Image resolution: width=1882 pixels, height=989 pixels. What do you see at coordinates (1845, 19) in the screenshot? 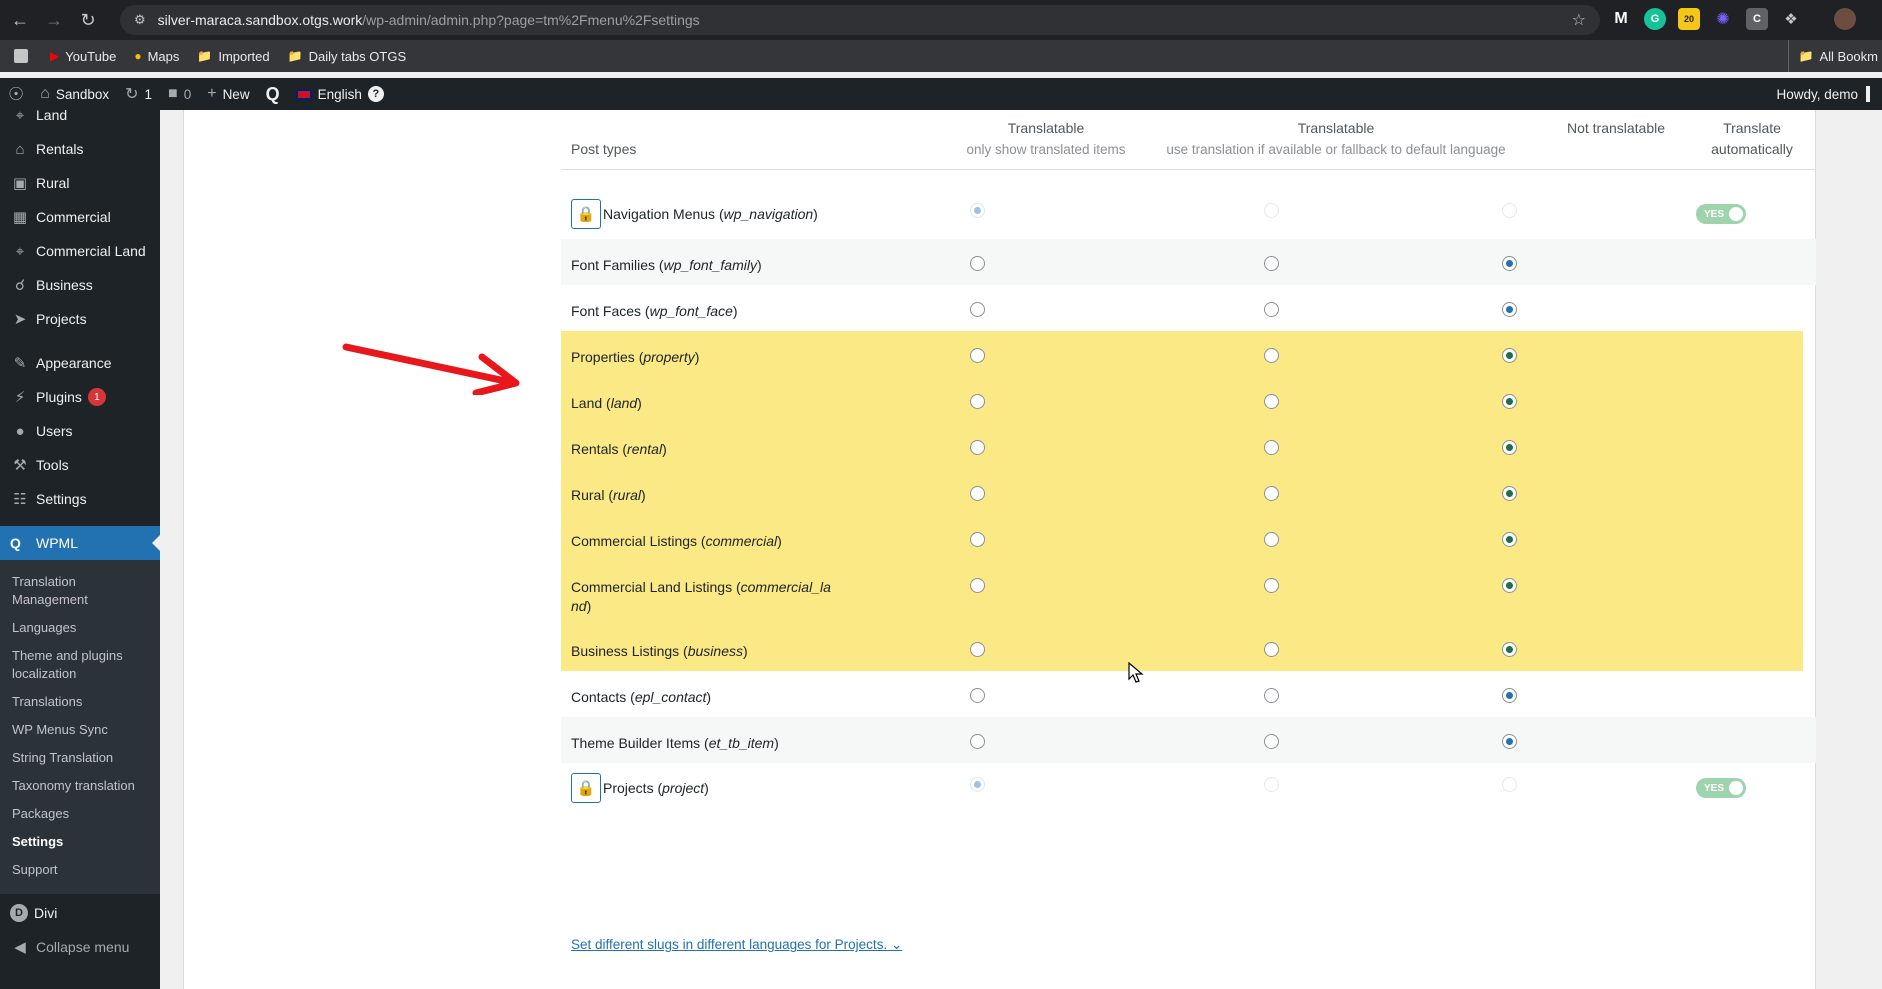
I see `profile-avatar` at bounding box center [1845, 19].